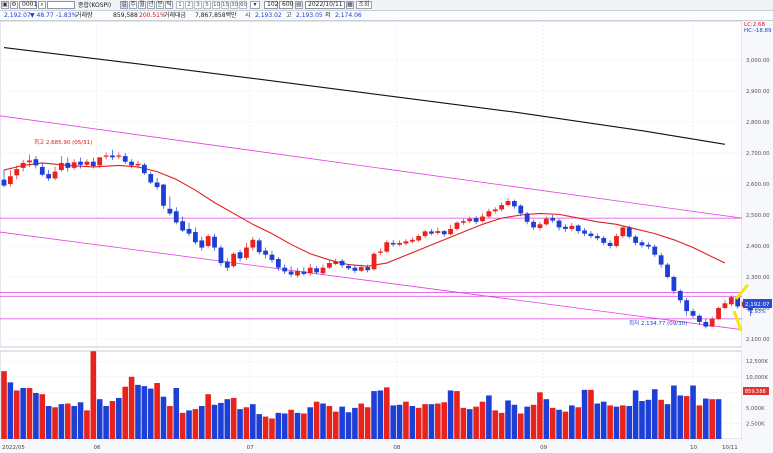 The height and width of the screenshot is (453, 773). Describe the element at coordinates (758, 92) in the screenshot. I see `price-tick-label: 2,900.00` at that location.